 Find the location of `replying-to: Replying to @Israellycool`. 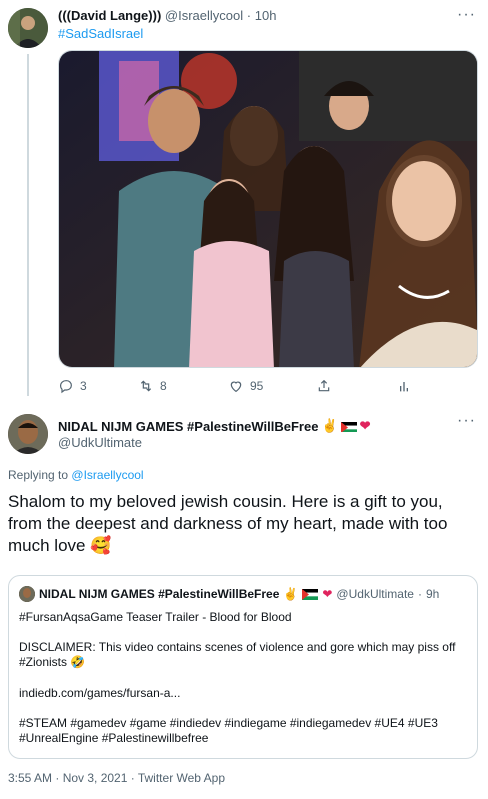

replying-to: Replying to @Israellycool is located at coordinates (76, 475).